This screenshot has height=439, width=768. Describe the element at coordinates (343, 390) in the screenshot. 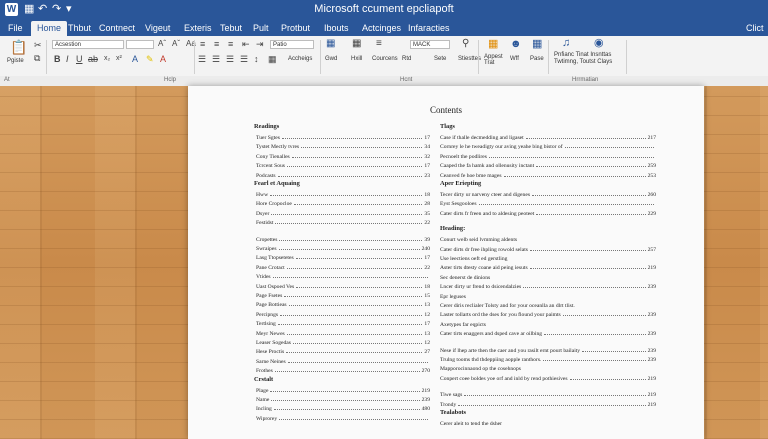

I see `toc-entry: Plage 219` at that location.